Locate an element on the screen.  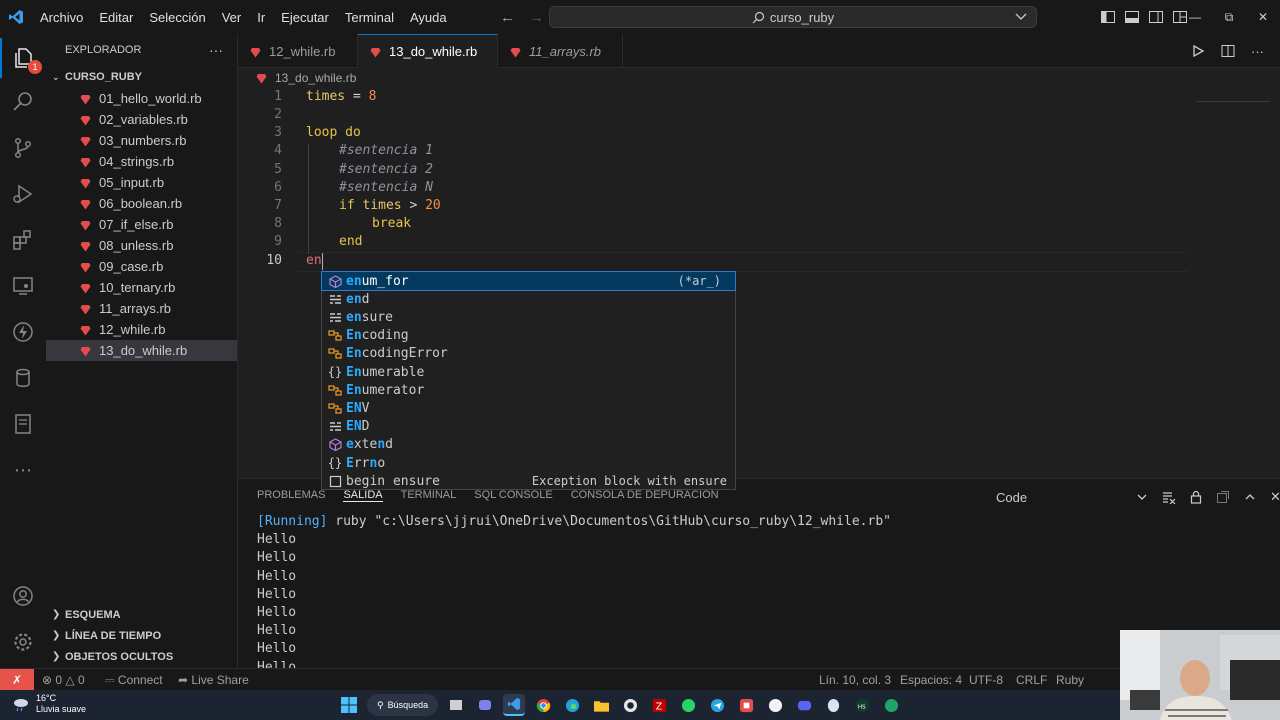
manage-activity is located at coordinates (23, 642).